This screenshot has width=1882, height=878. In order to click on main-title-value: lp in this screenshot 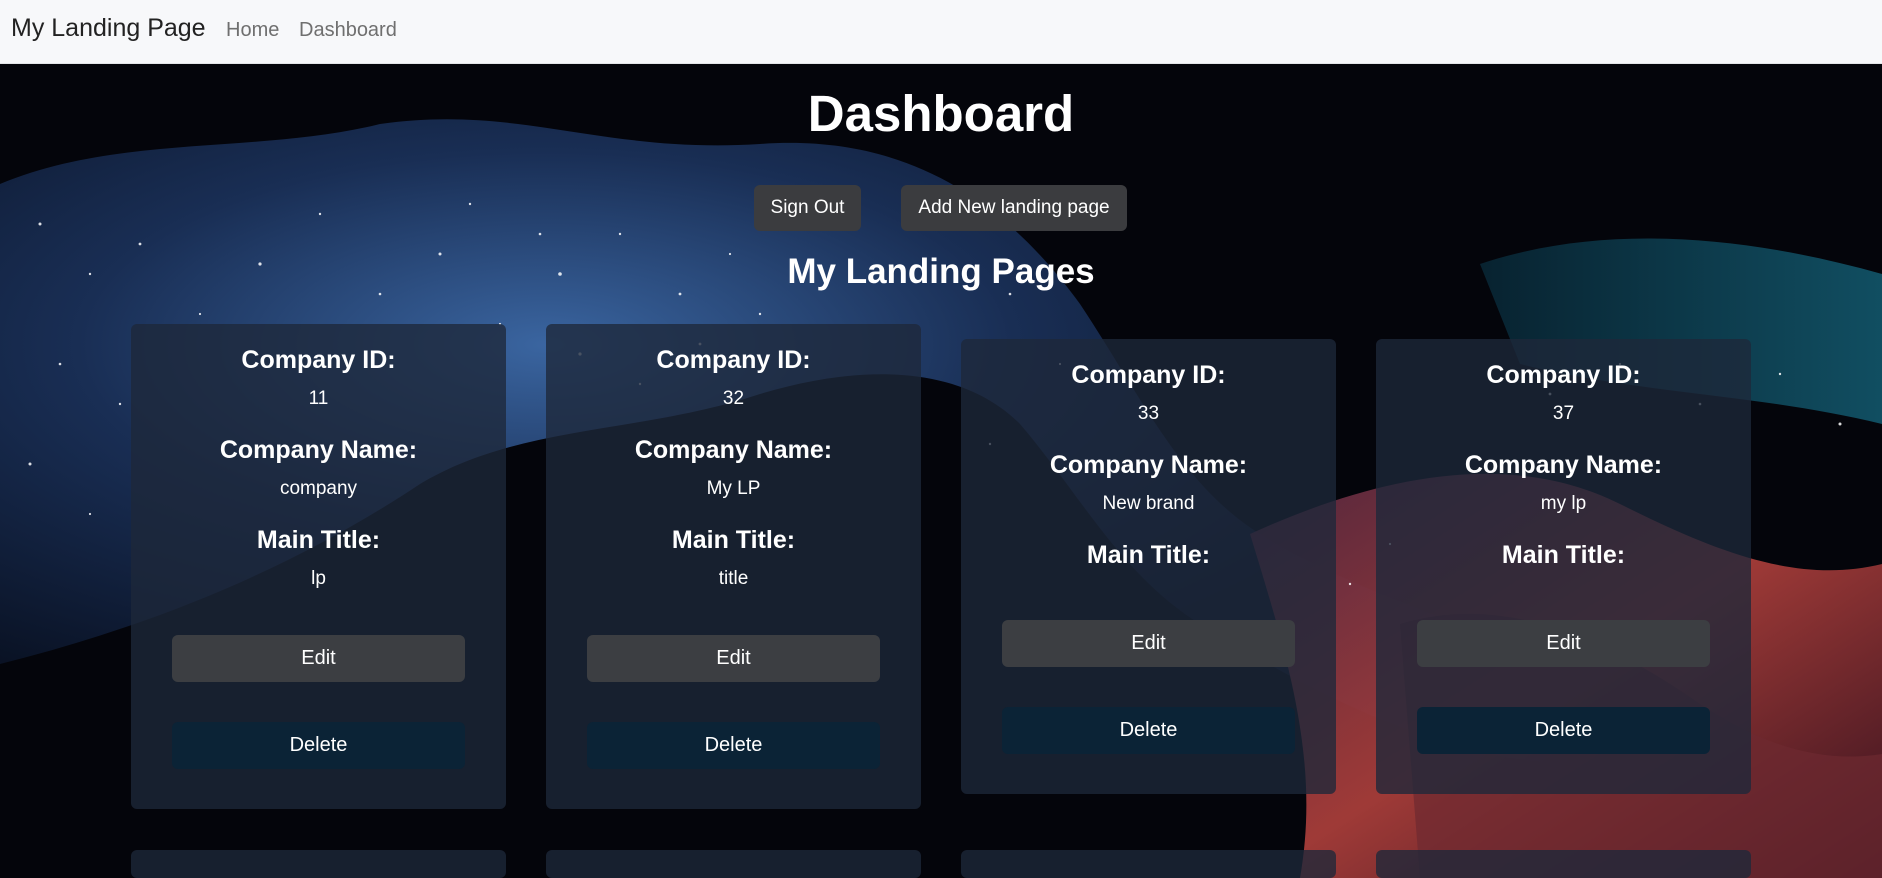, I will do `click(318, 578)`.